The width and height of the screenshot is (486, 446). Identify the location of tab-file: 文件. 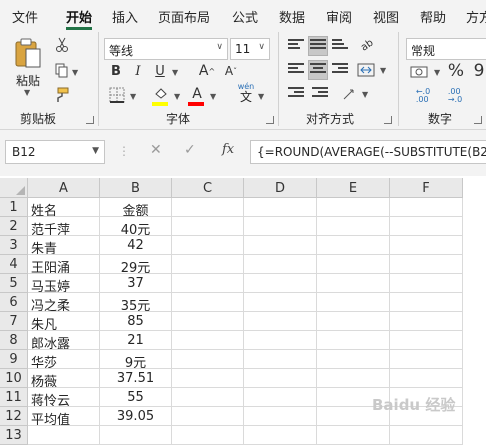
(25, 16).